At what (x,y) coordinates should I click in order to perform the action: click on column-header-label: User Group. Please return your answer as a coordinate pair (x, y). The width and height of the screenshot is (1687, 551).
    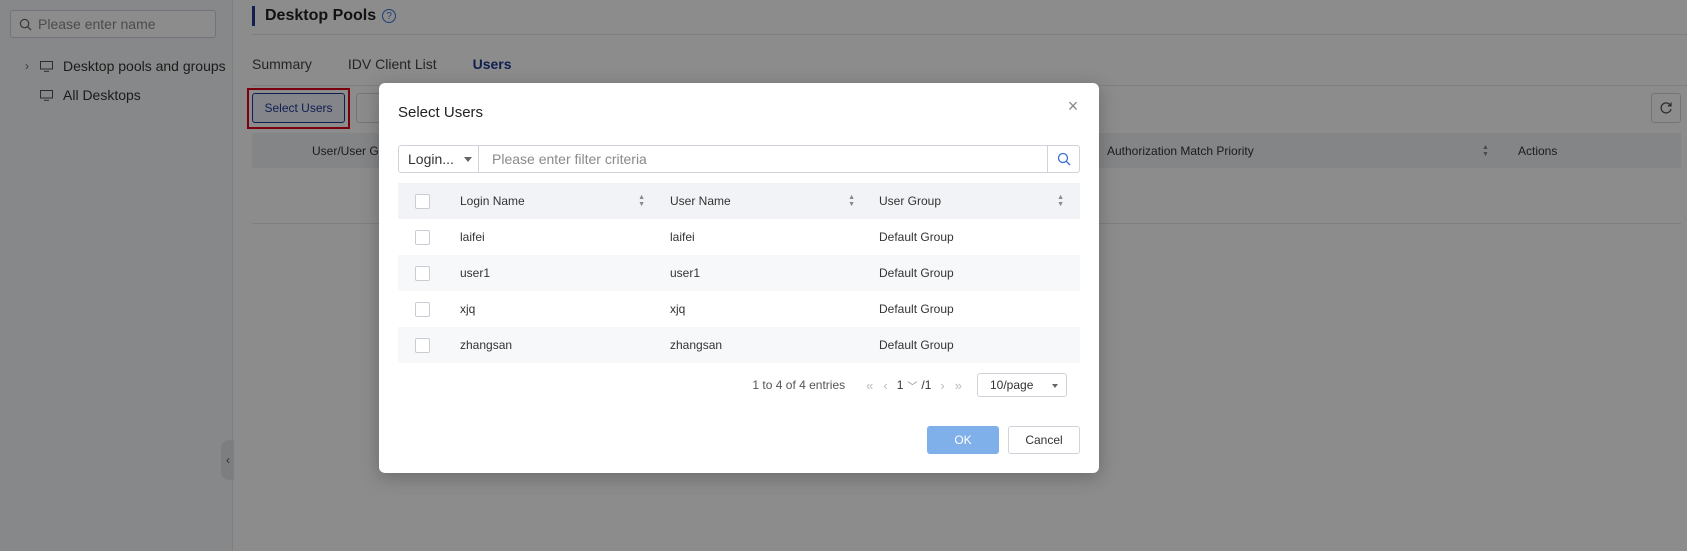
    Looking at the image, I should click on (910, 201).